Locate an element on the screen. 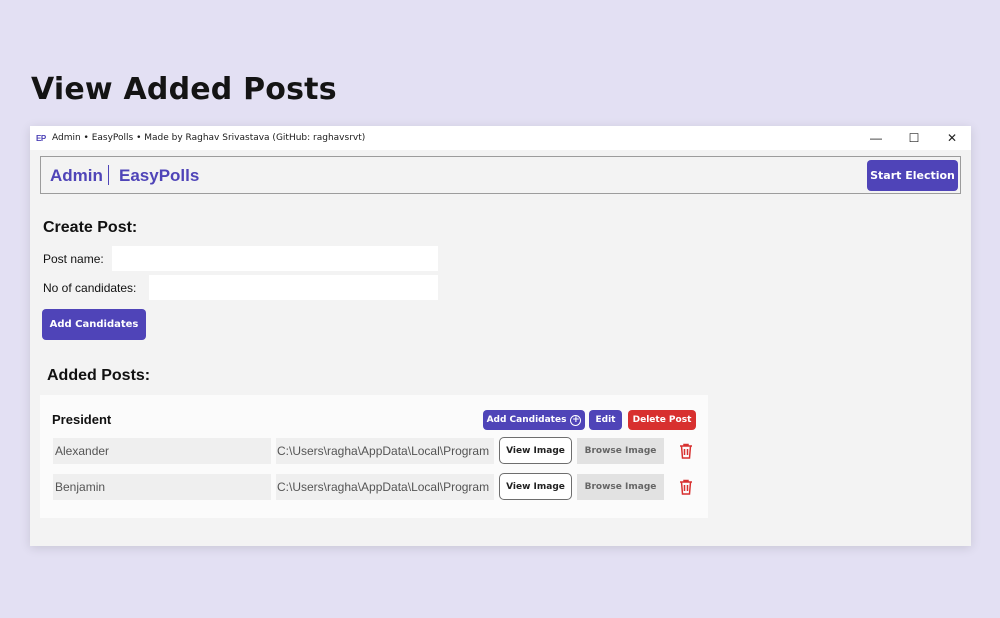  header-app-name: EasyPolls is located at coordinates (159, 175).